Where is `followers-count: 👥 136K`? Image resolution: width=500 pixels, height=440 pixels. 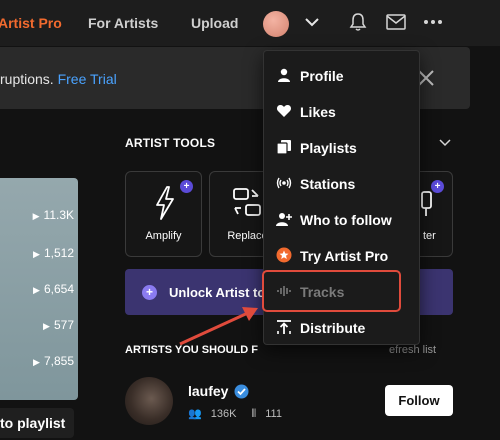 followers-count: 👥 136K is located at coordinates (212, 414).